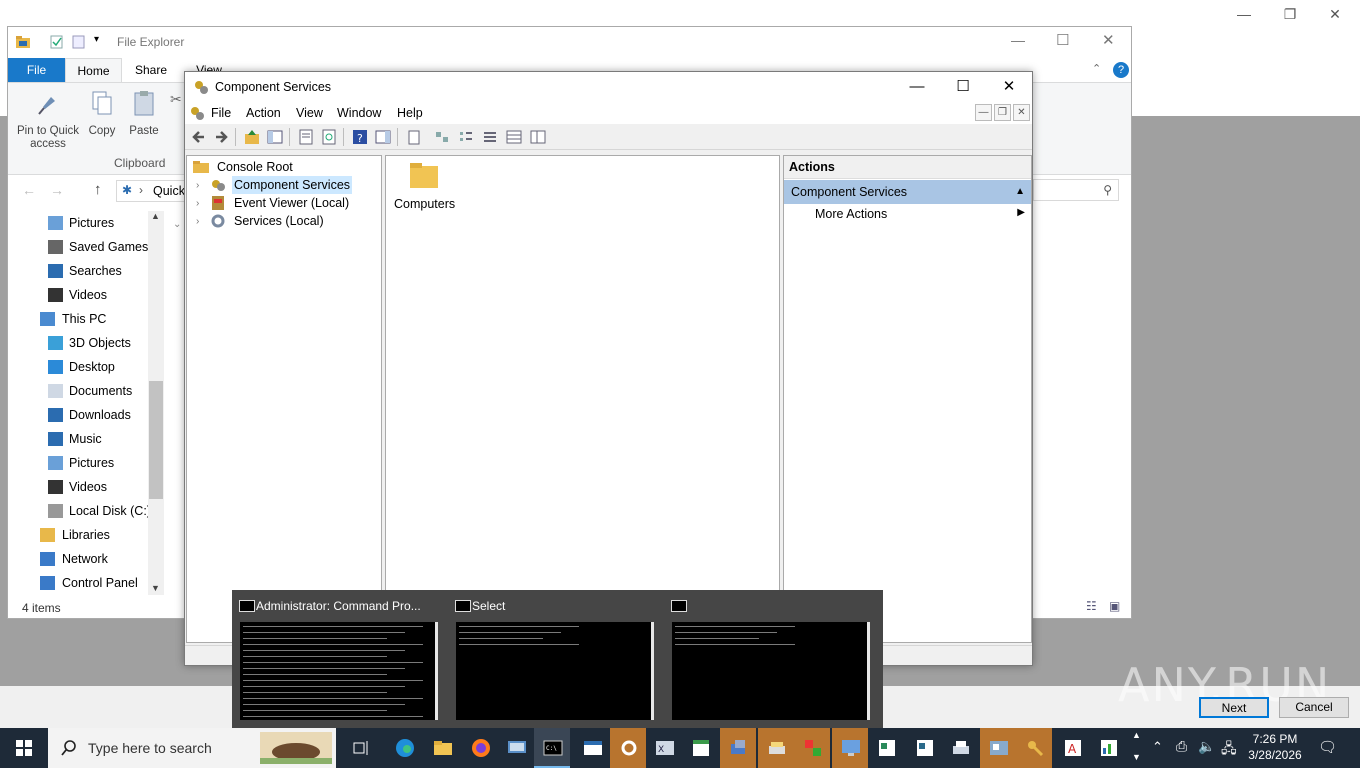  Describe the element at coordinates (442, 137) in the screenshot. I see `large-icons-icon` at that location.